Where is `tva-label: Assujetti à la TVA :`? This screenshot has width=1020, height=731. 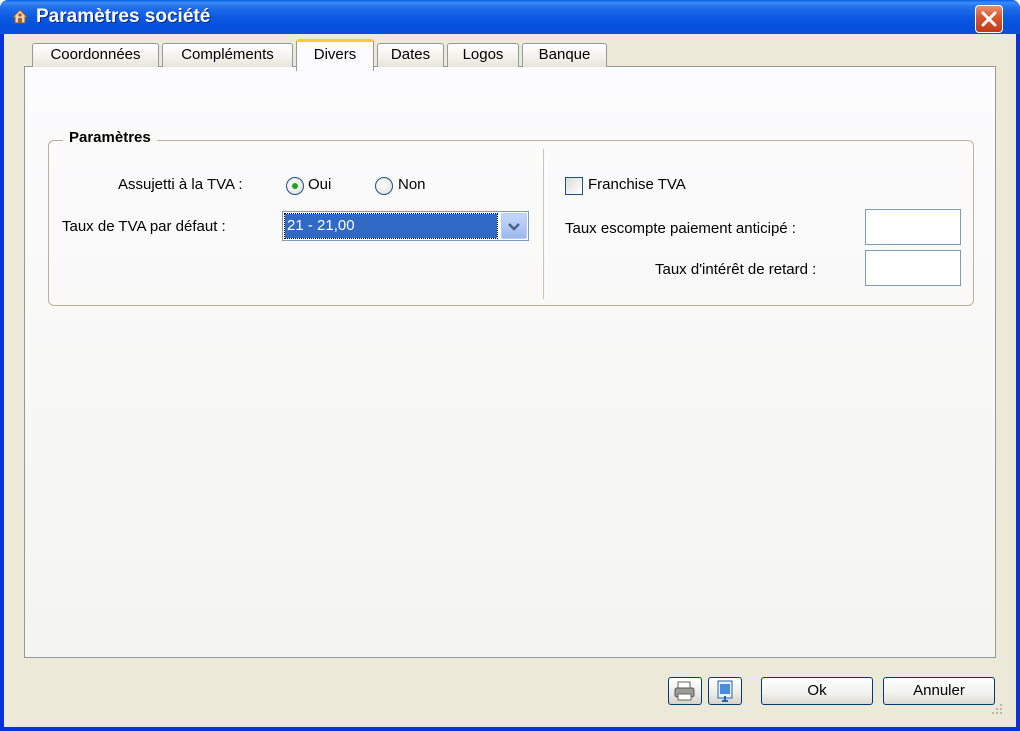 tva-label: Assujetti à la TVA : is located at coordinates (180, 184).